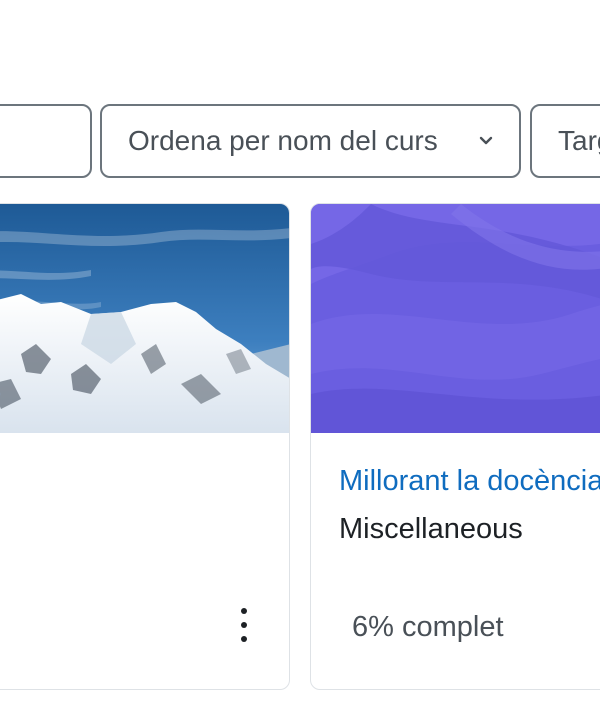  Describe the element at coordinates (283, 140) in the screenshot. I see `sort-dropdown-label: Ordena per nom del curs` at that location.